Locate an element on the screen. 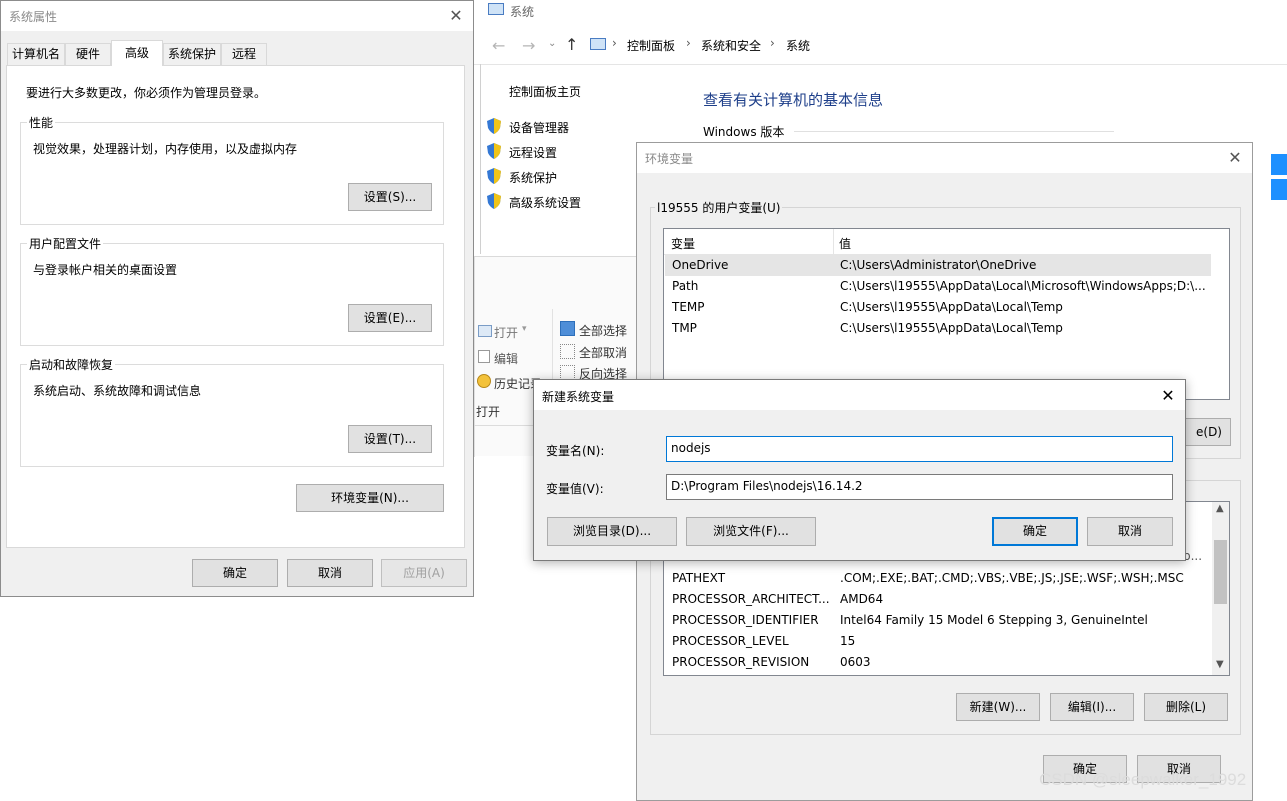 This screenshot has width=1287, height=801. var-name: TEMP is located at coordinates (688, 307).